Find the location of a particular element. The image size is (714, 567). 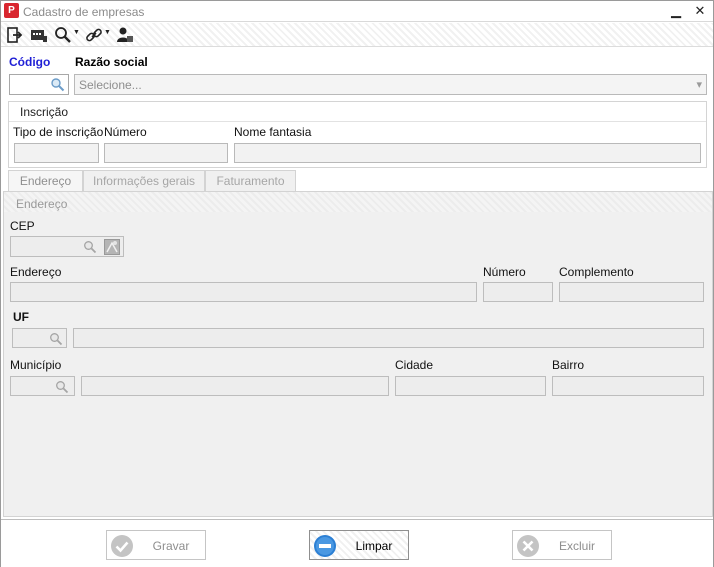

uf-search-icon is located at coordinates (56, 339).